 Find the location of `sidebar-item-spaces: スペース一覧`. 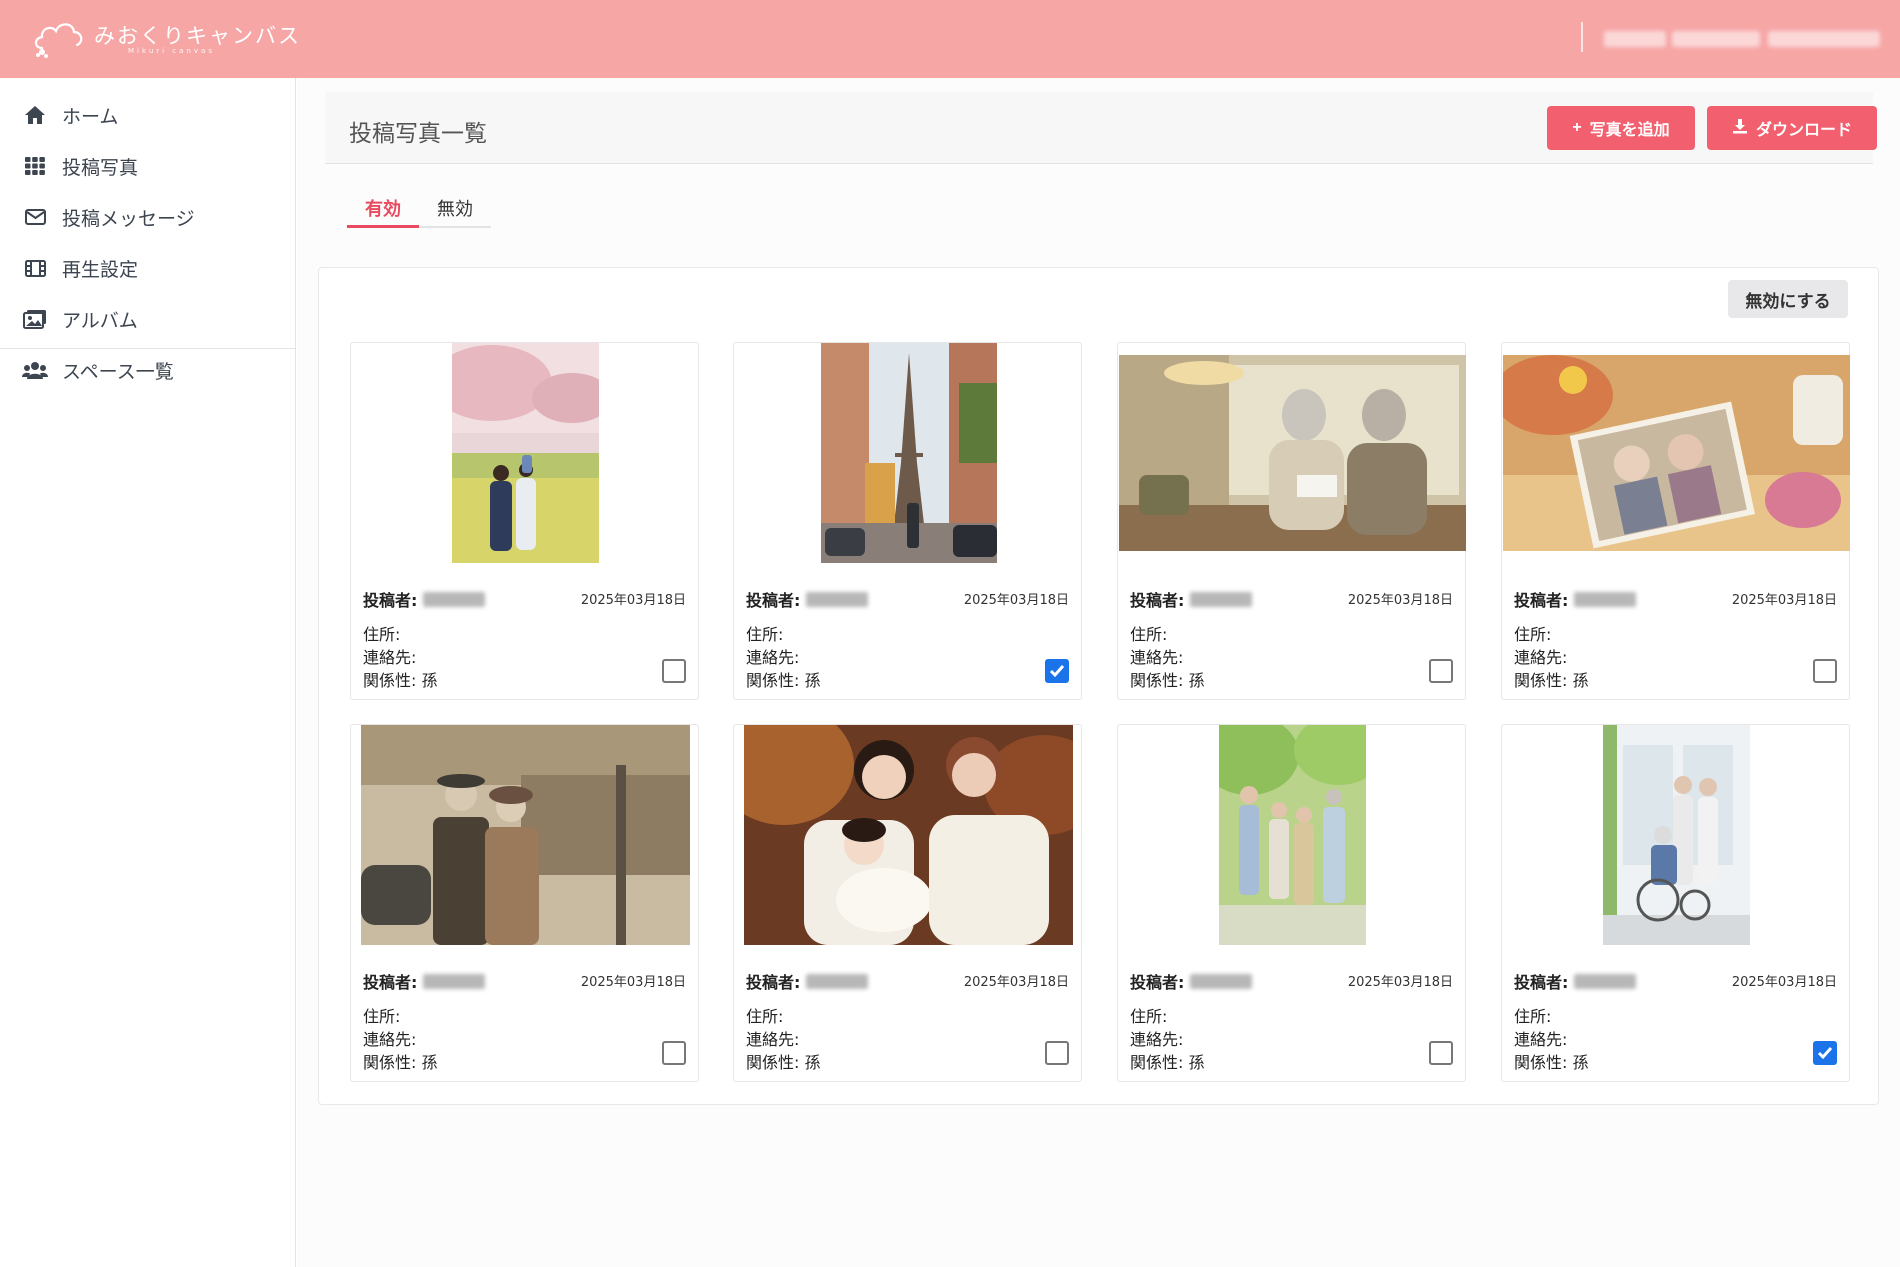

sidebar-item-spaces: スペース一覧 is located at coordinates (98, 370).